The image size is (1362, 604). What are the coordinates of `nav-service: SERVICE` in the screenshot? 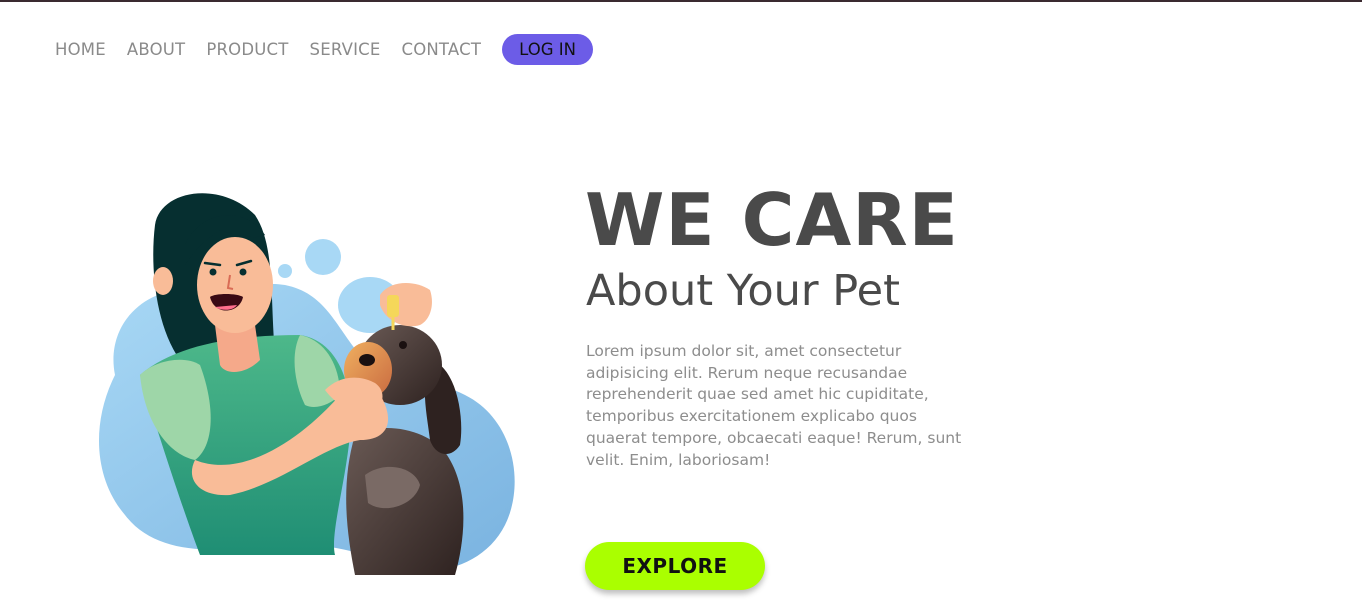 It's located at (345, 50).